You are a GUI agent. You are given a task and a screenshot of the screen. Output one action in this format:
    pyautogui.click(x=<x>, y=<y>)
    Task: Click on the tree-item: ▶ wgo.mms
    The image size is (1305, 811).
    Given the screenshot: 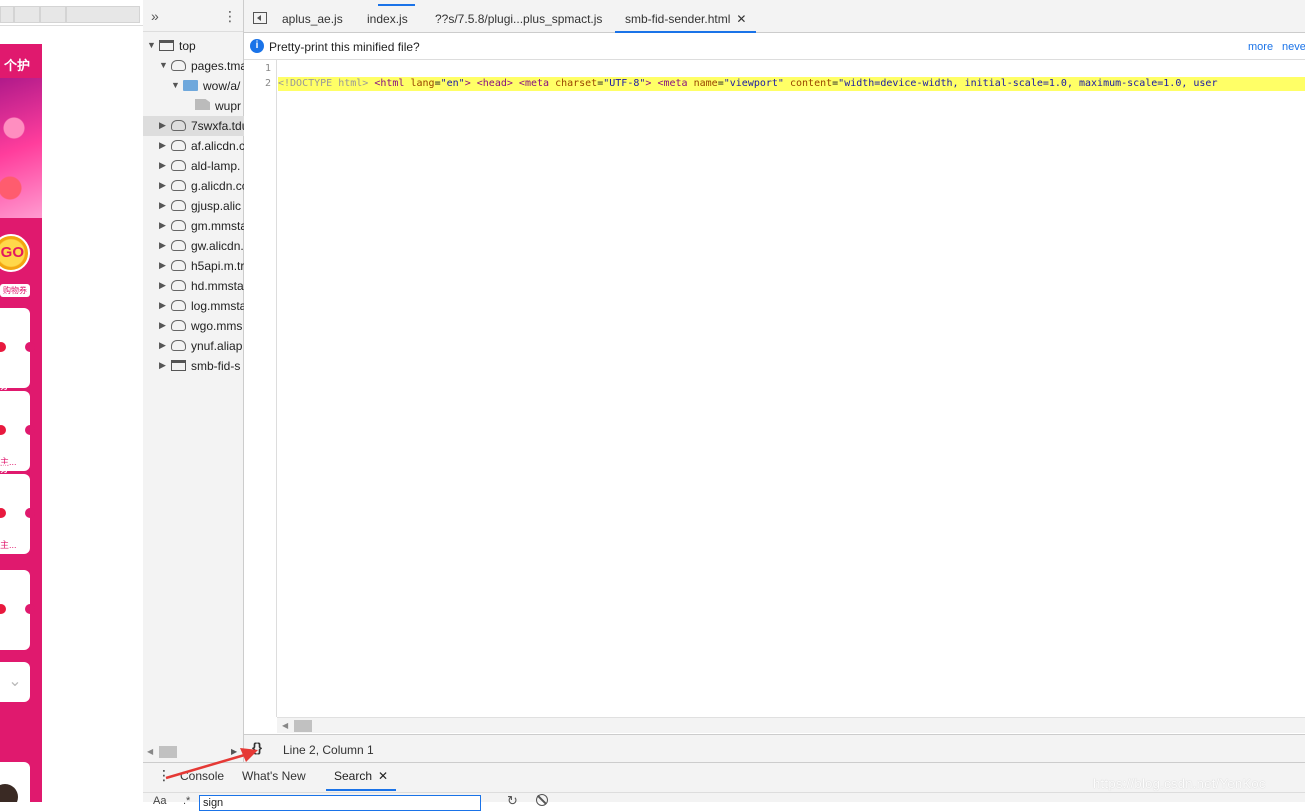 What is the action you would take?
    pyautogui.click(x=193, y=326)
    